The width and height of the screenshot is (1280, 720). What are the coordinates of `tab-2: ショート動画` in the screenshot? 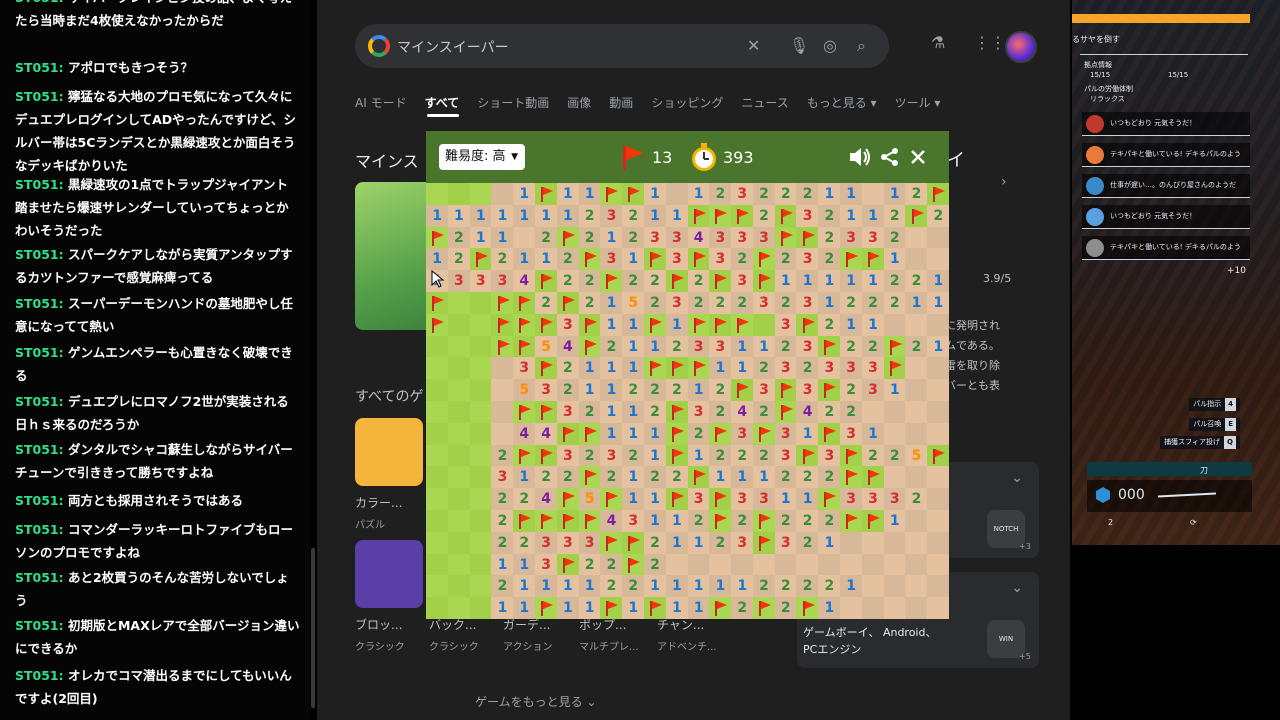 It's located at (513, 102).